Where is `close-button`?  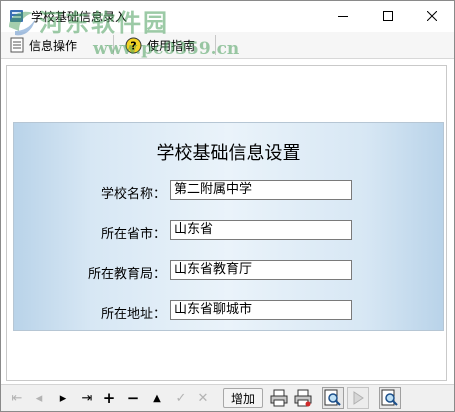
close-button is located at coordinates (431, 16).